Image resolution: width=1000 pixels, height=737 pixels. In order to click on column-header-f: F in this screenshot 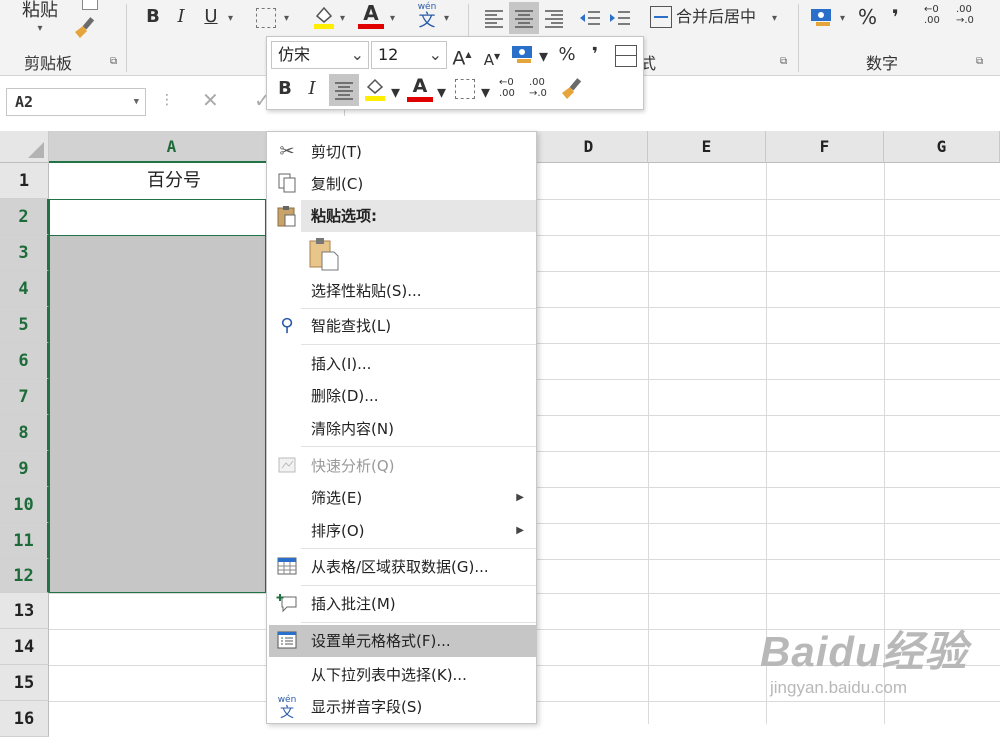, I will do `click(825, 147)`.